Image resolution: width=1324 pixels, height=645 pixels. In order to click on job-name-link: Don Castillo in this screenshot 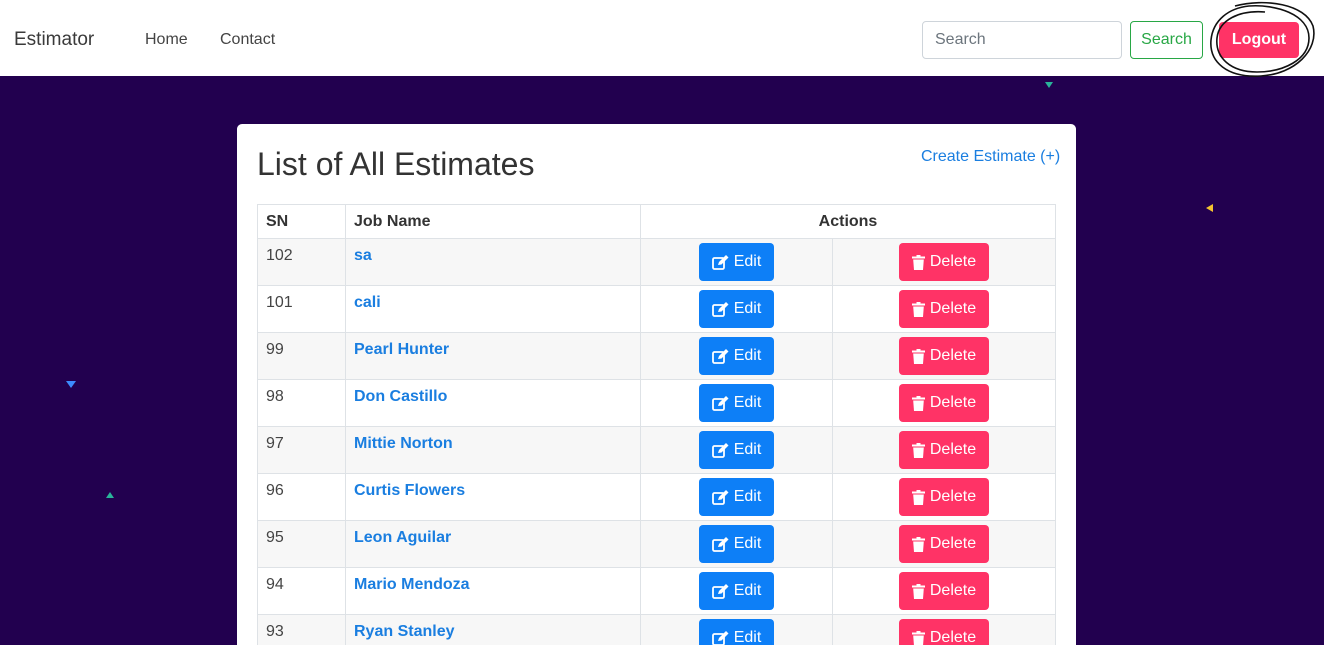, I will do `click(400, 396)`.